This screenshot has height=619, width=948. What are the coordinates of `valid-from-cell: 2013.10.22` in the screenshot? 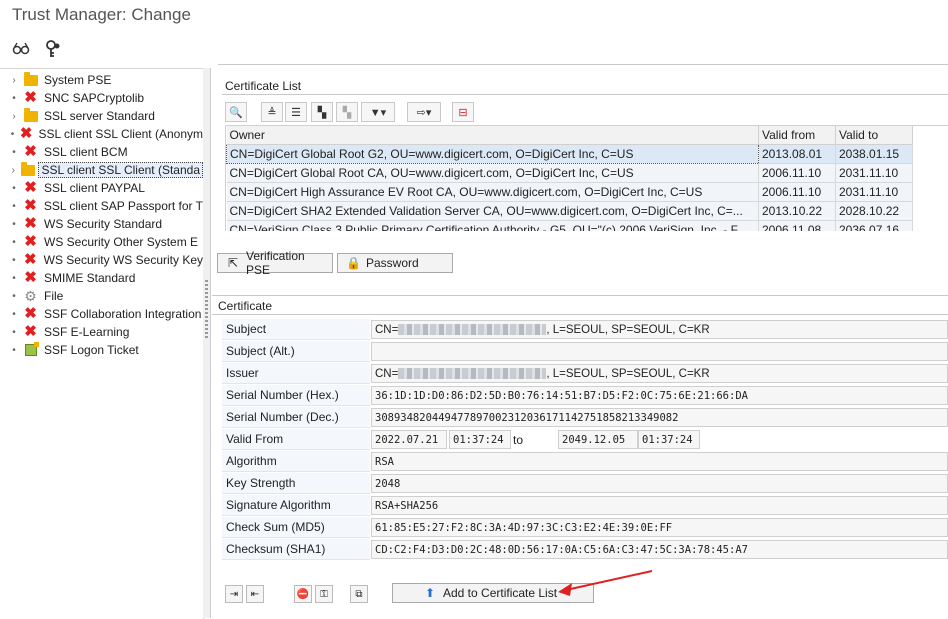 It's located at (797, 211).